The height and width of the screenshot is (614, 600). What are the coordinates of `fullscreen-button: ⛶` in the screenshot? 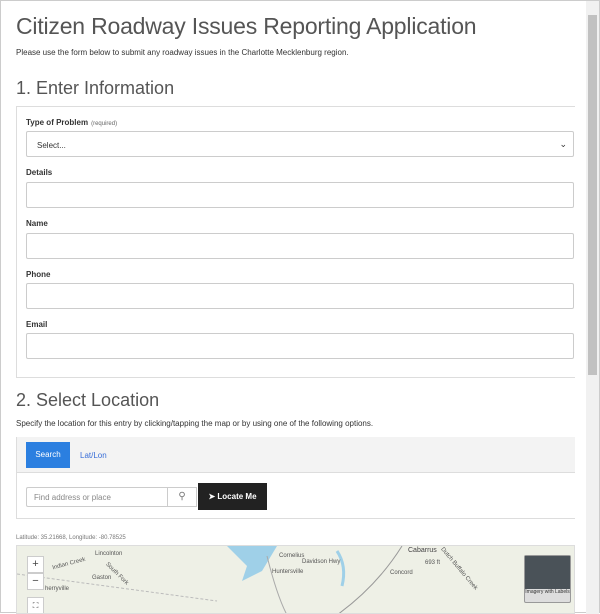 It's located at (35, 605).